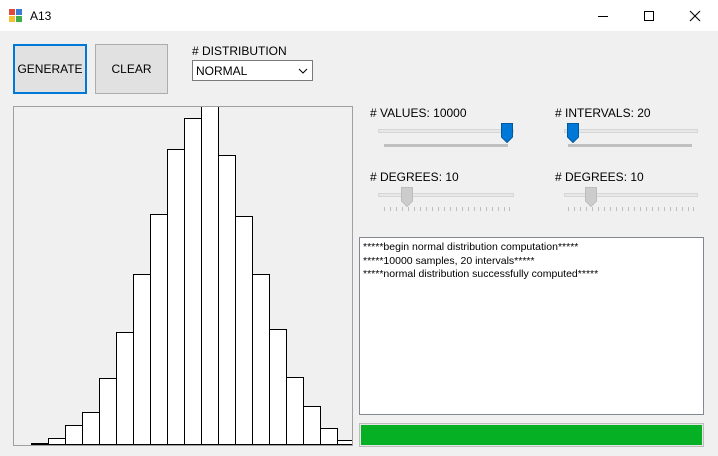 The image size is (718, 456). I want to click on app-icon, so click(16, 16).